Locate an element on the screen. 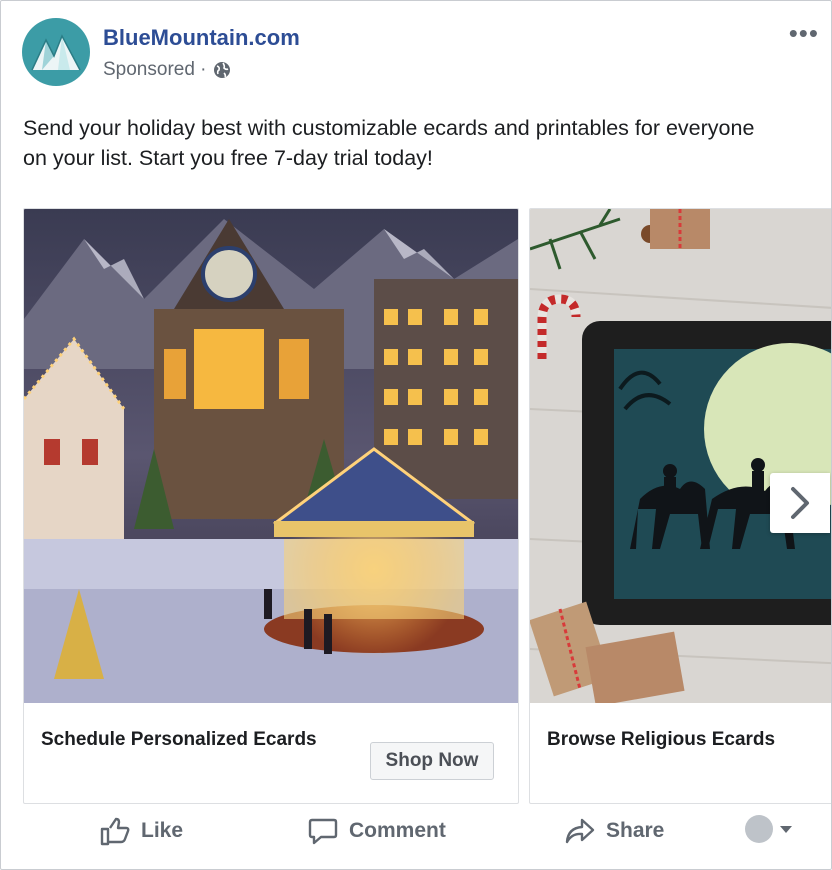  card-title: Browse Religious Ecards is located at coordinates (661, 740).